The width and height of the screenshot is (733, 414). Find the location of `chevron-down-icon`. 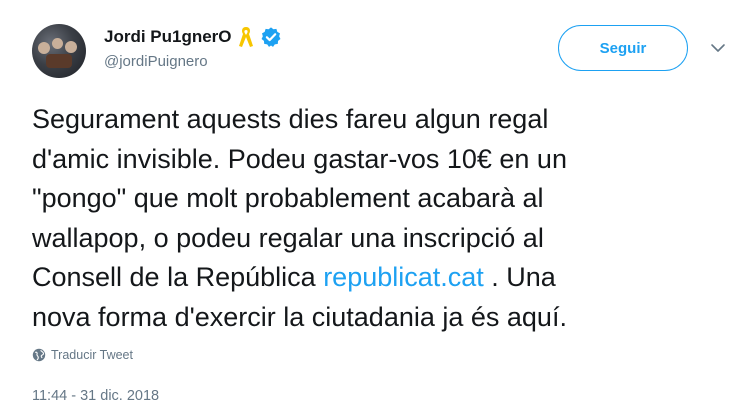

chevron-down-icon is located at coordinates (718, 48).